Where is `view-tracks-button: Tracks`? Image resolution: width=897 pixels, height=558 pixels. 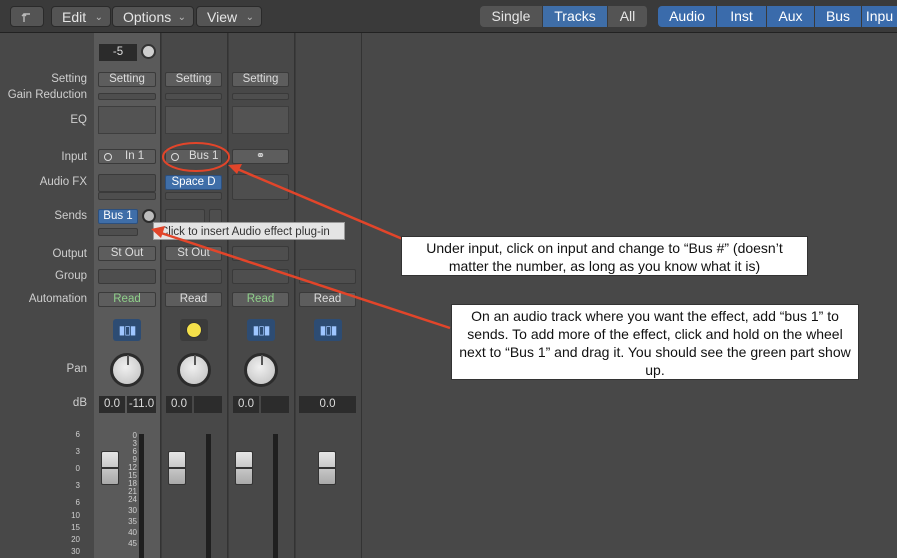
view-tracks-button: Tracks is located at coordinates (575, 16).